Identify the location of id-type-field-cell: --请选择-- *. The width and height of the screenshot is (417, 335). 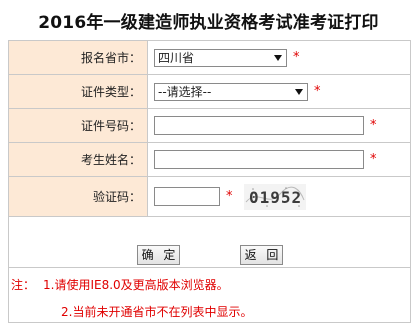
(279, 91).